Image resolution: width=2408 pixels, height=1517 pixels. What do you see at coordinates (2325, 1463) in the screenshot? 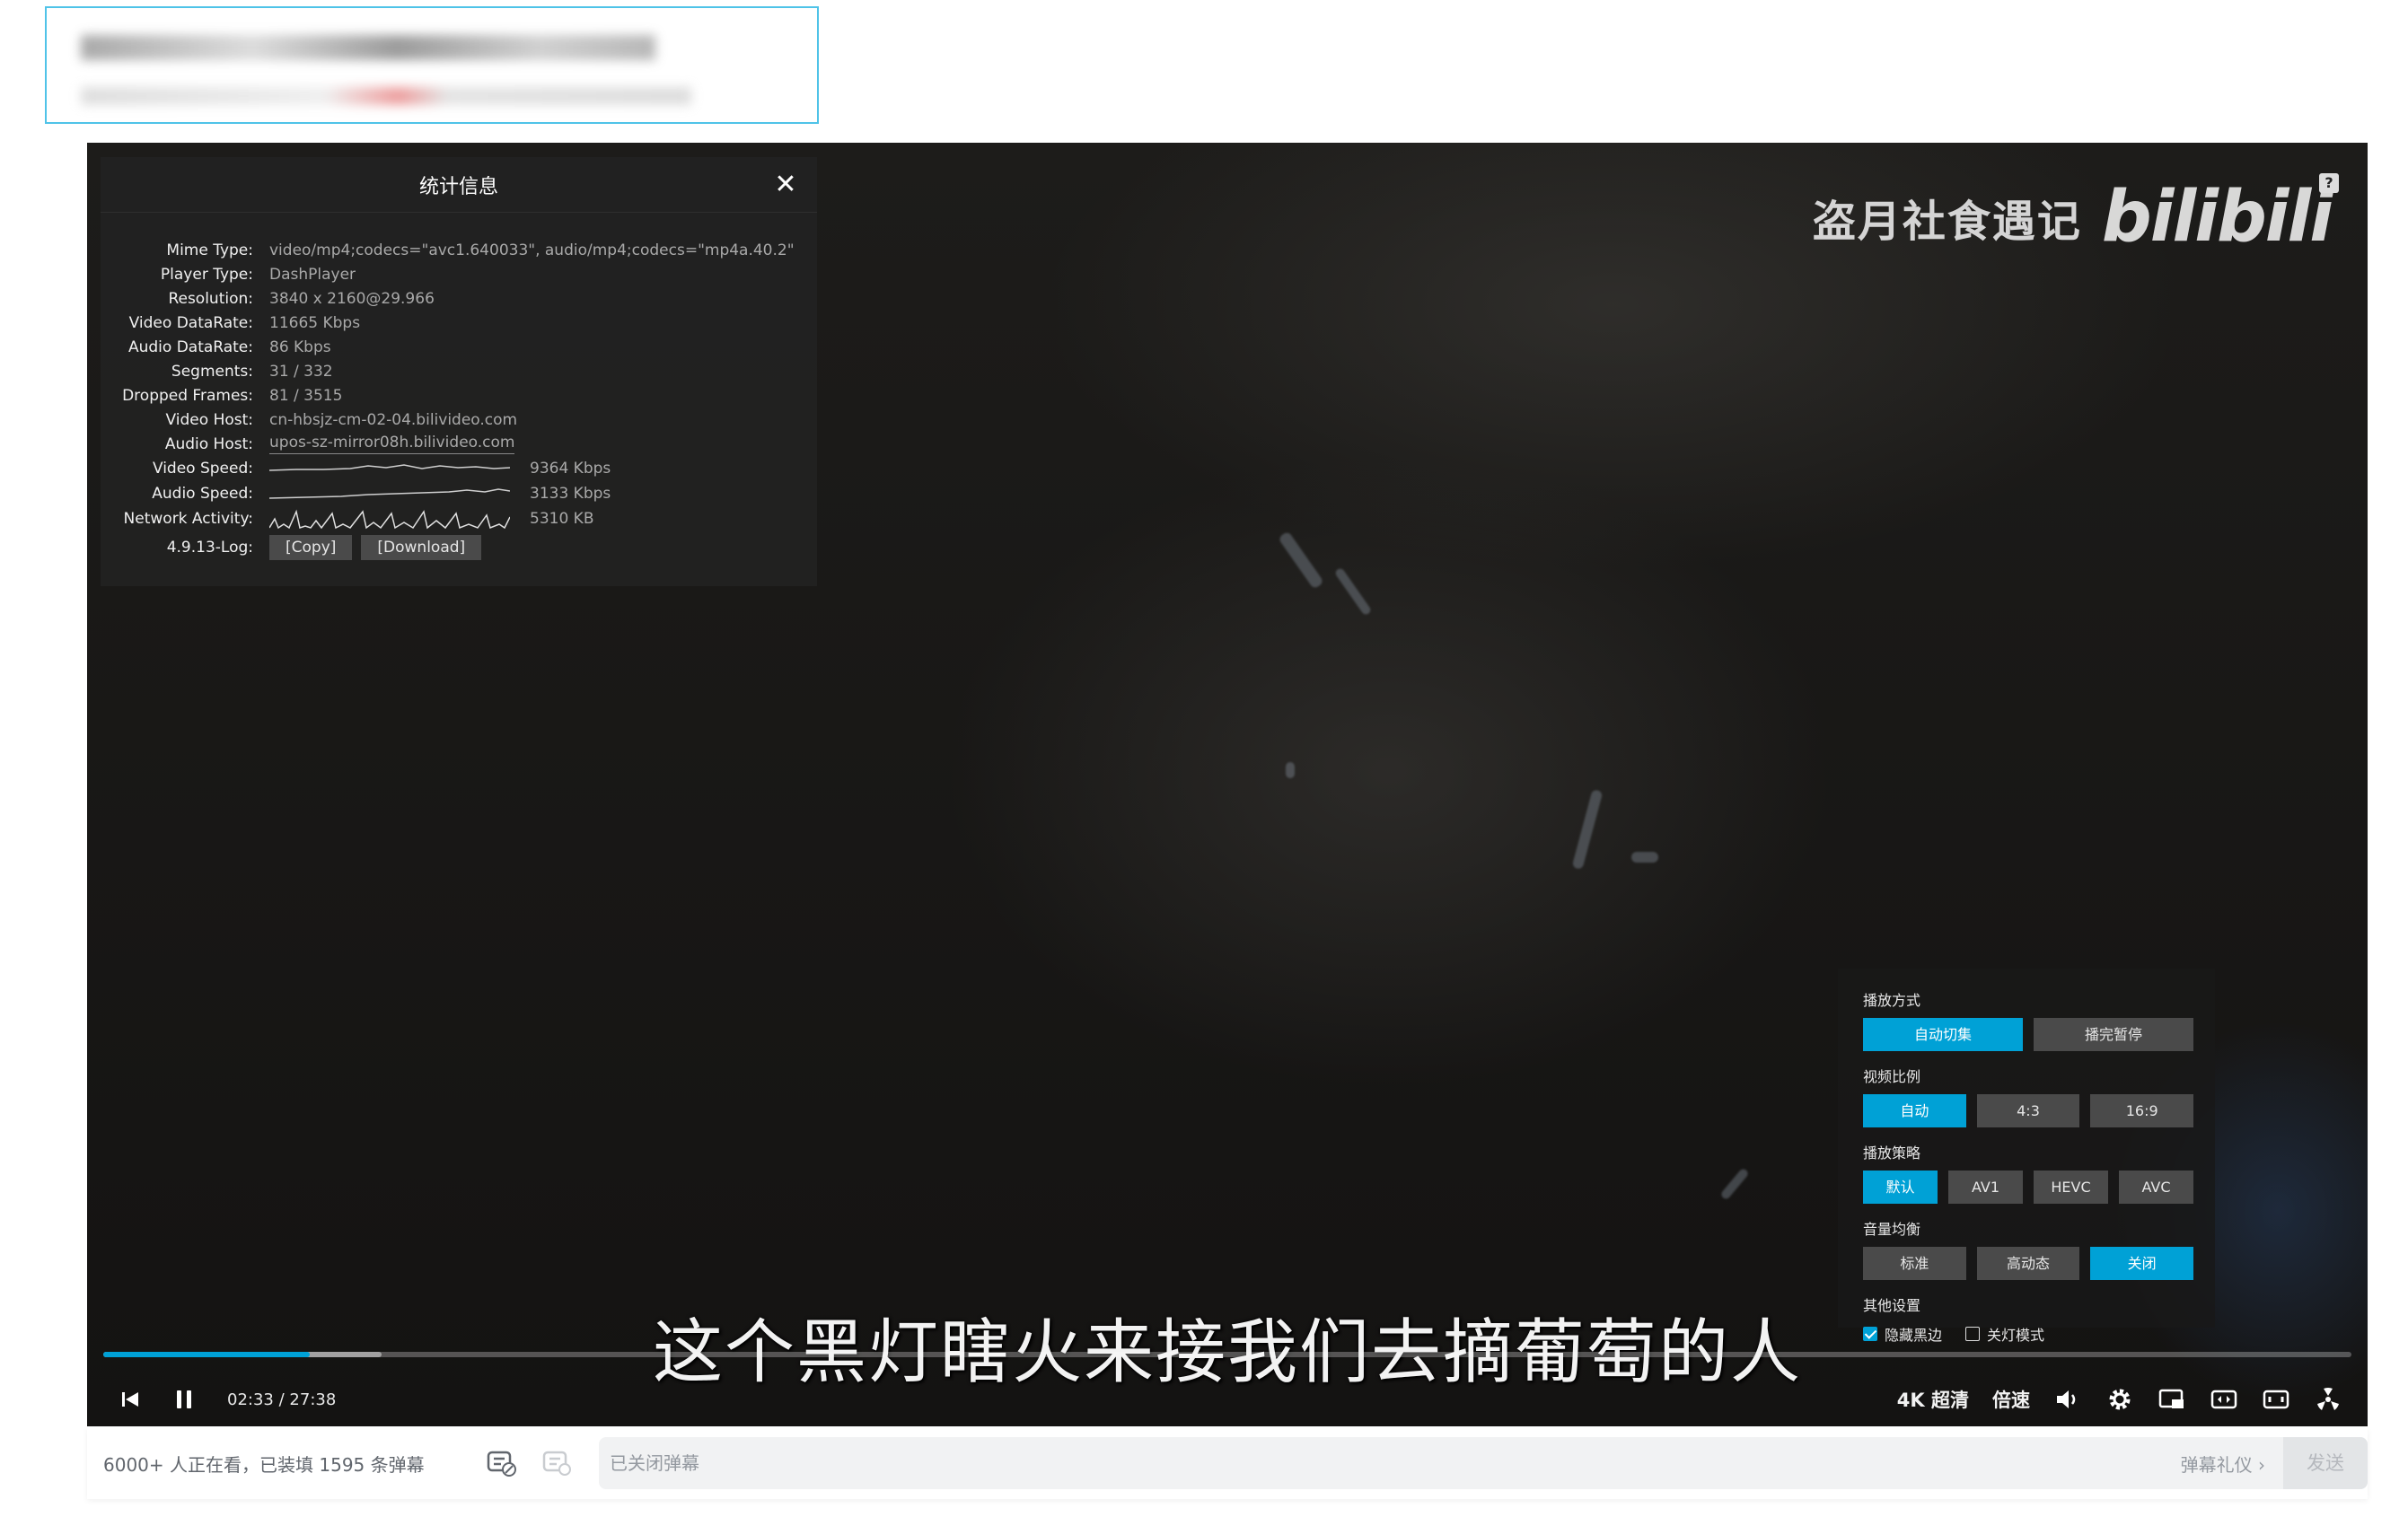
I see `send-button: 发送` at bounding box center [2325, 1463].